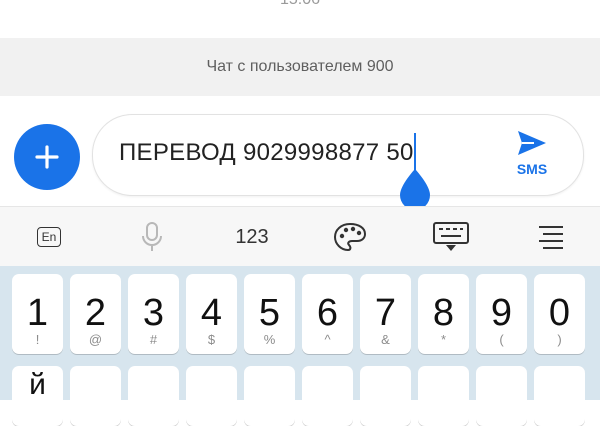  I want to click on keyboard-hide-icon, so click(451, 236).